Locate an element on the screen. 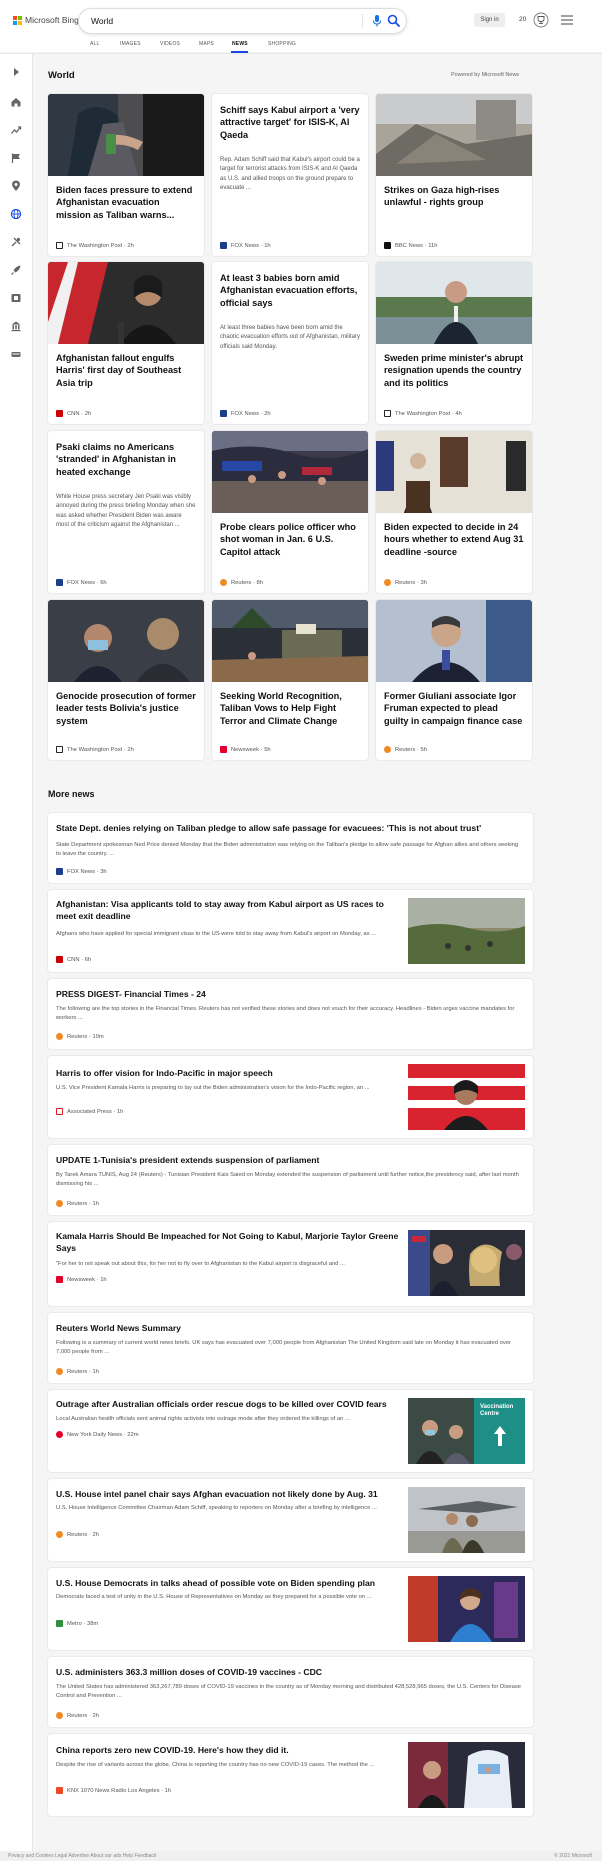 This screenshot has width=602, height=1861. new-york-daily-news-logo-icon is located at coordinates (59, 1434).